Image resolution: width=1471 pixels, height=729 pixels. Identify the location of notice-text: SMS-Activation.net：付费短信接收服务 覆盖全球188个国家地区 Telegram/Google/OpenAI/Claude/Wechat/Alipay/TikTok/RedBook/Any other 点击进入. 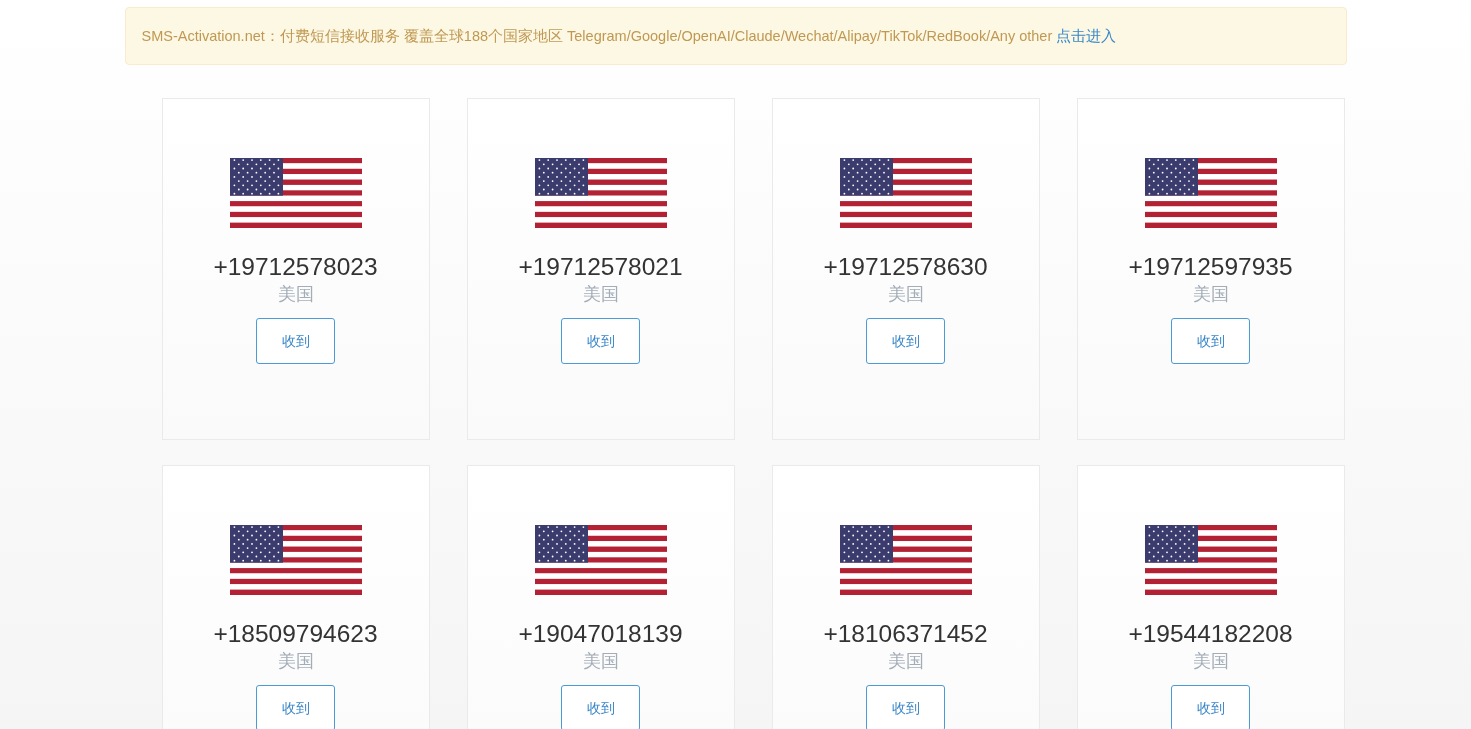
(735, 36).